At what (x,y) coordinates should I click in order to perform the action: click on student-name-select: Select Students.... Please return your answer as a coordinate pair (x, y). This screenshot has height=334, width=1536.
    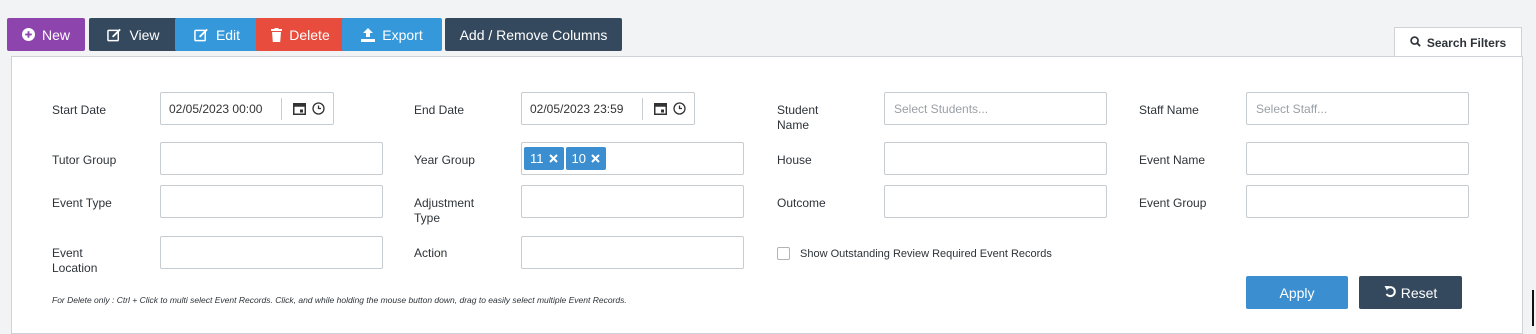
    Looking at the image, I should click on (995, 108).